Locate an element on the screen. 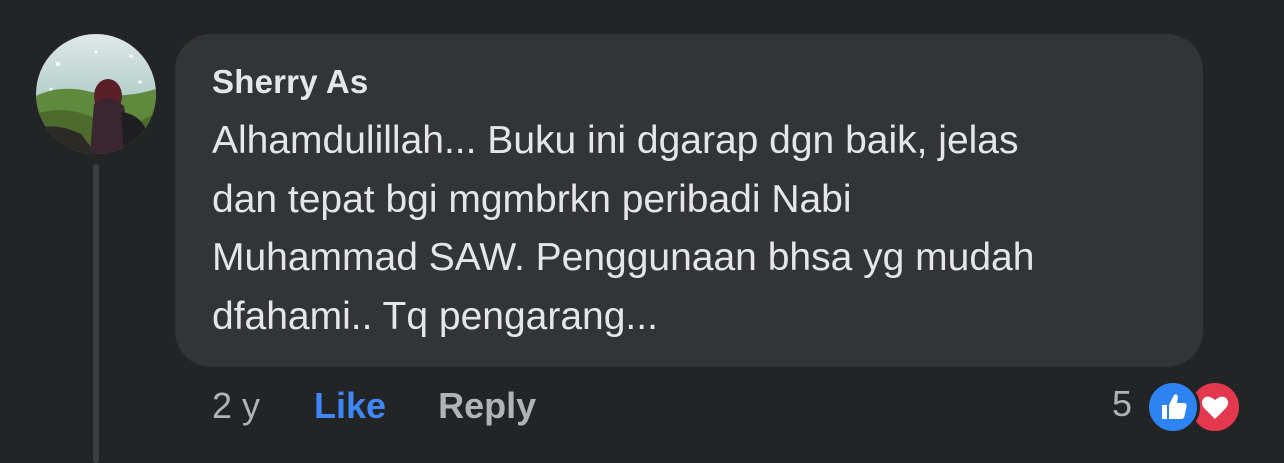 This screenshot has height=463, width=1284. reactions-summary: 5 is located at coordinates (1178, 406).